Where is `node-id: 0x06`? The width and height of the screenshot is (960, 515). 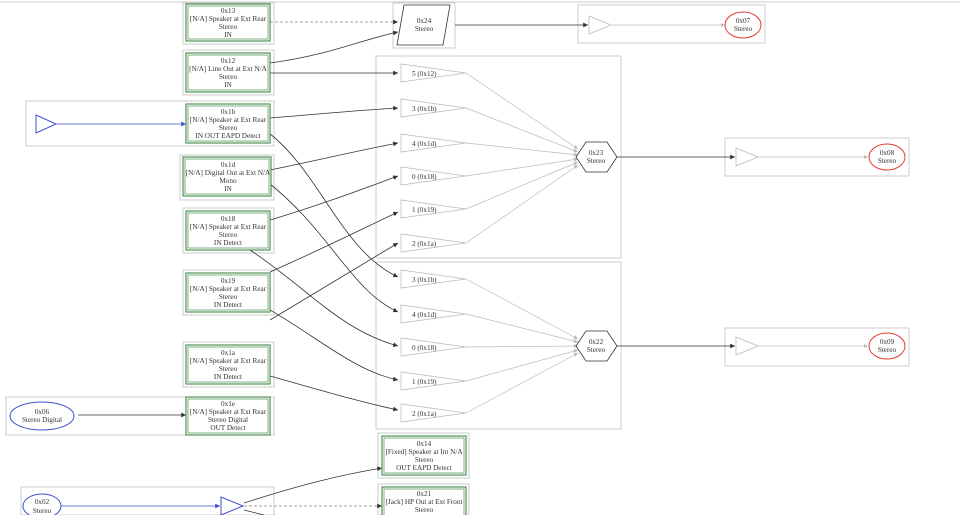 node-id: 0x06 is located at coordinates (42, 412).